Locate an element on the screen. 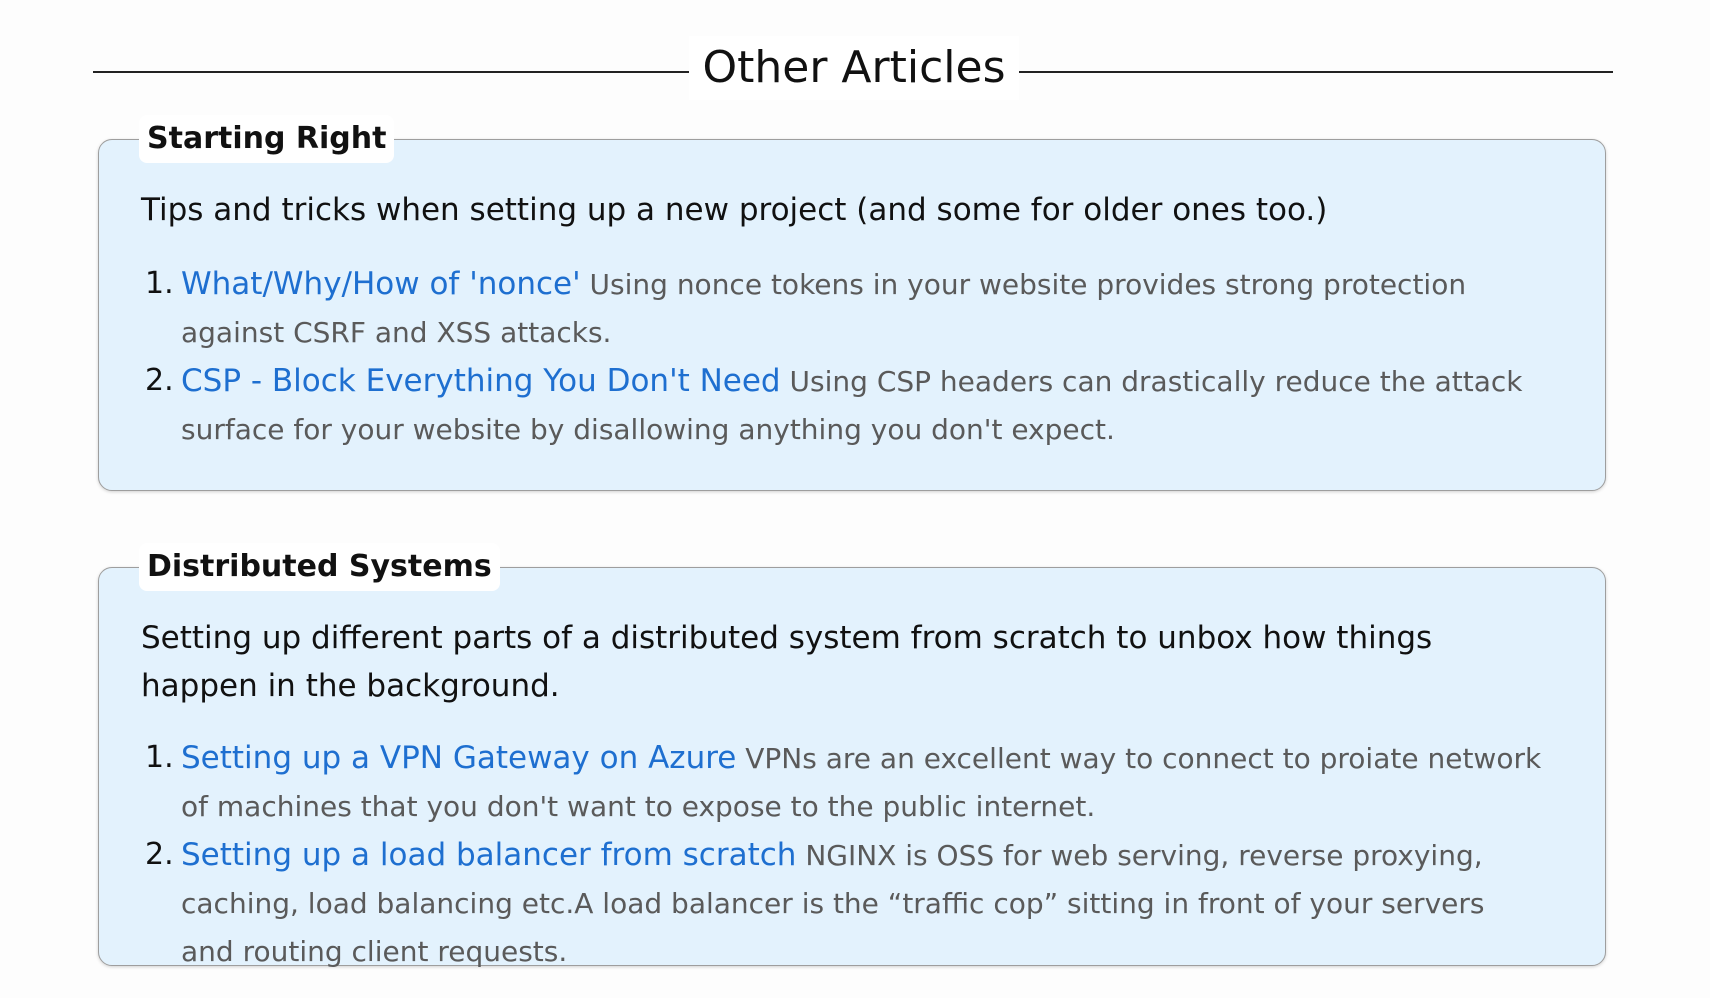 The width and height of the screenshot is (1710, 998). article-link-nonce: What/Why/How of 'nonce' is located at coordinates (381, 284).